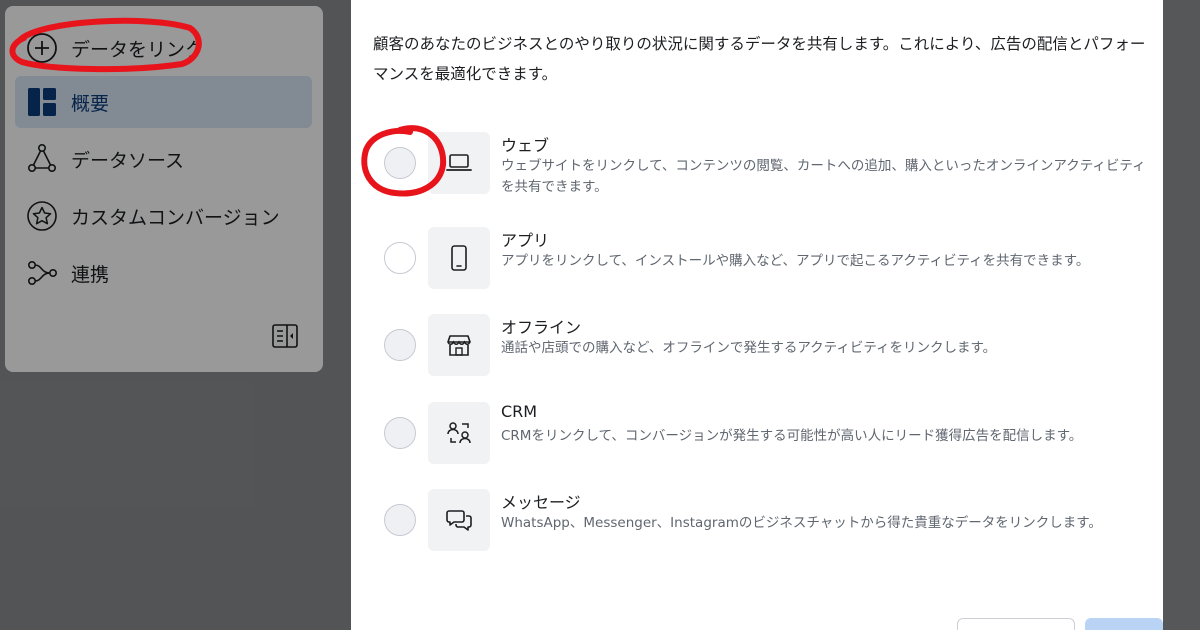  I want to click on chat-icon, so click(459, 520).